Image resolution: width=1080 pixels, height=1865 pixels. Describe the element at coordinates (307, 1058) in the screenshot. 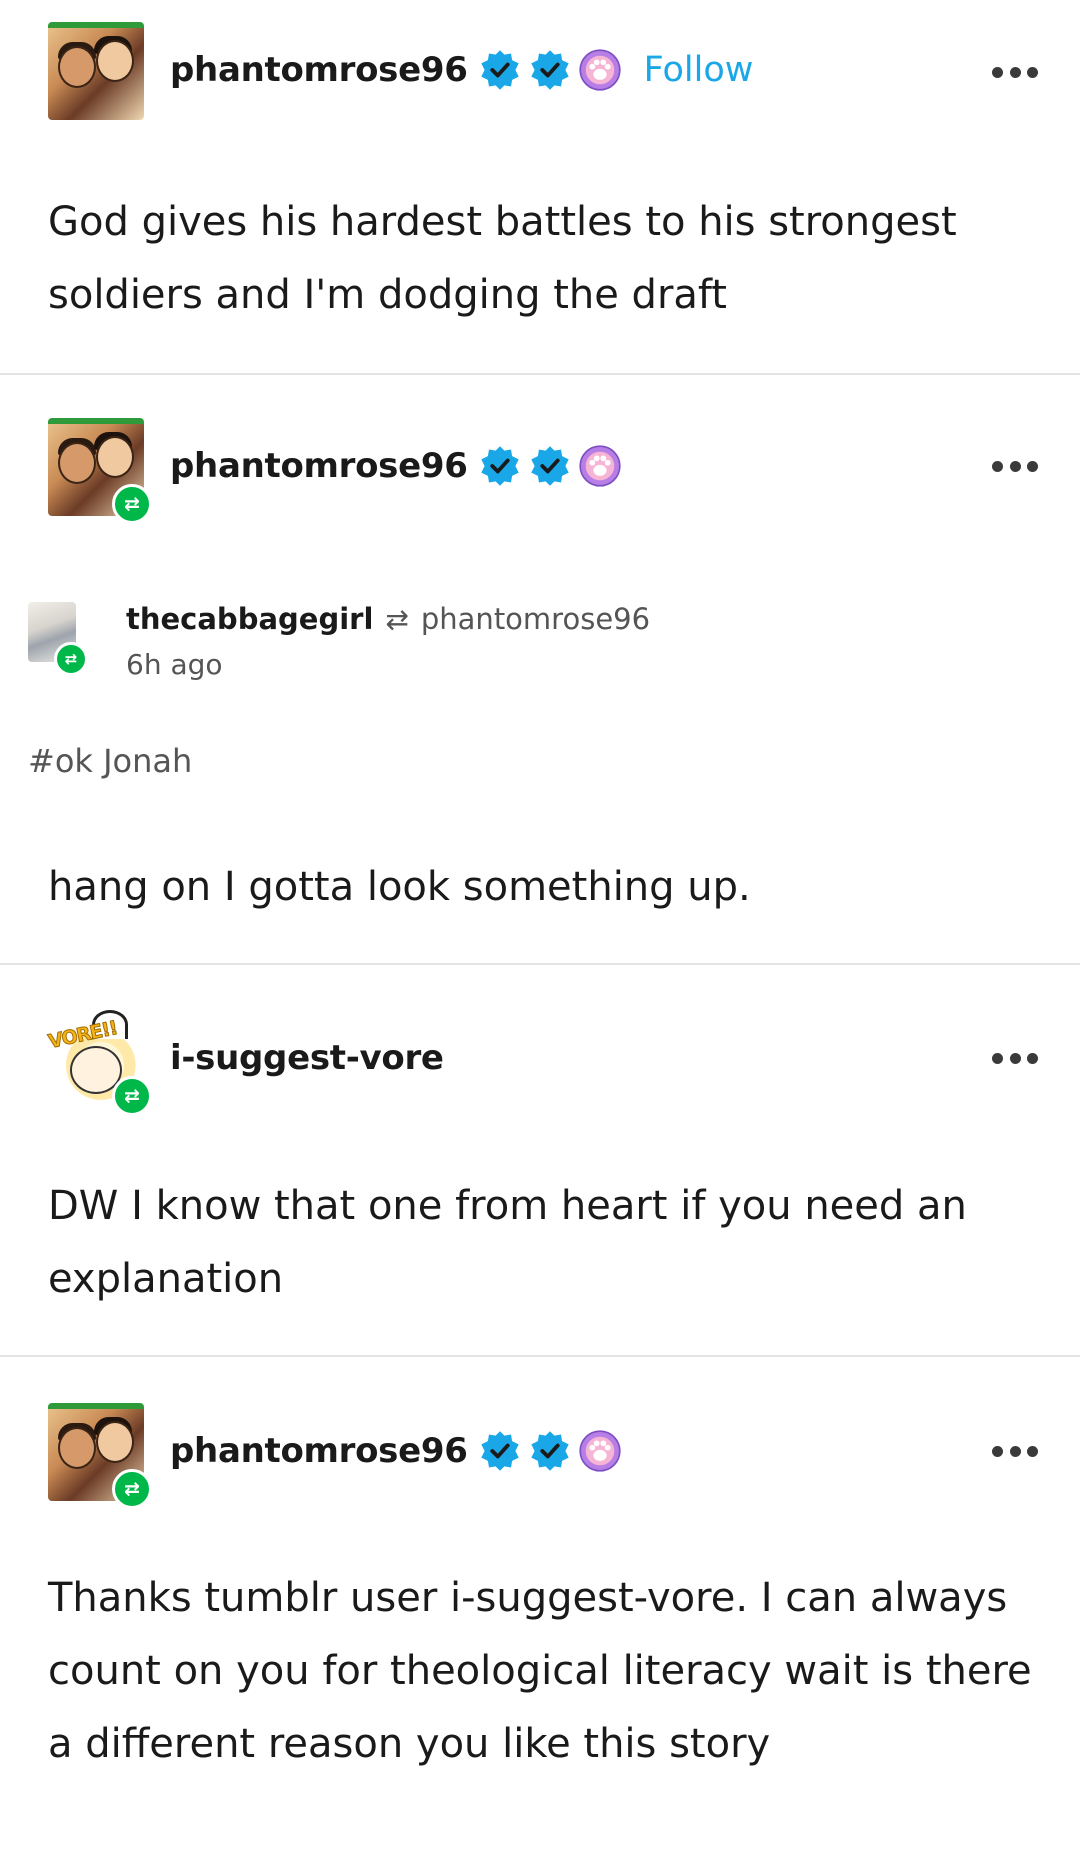

I see `username: i-suggest-vore` at that location.